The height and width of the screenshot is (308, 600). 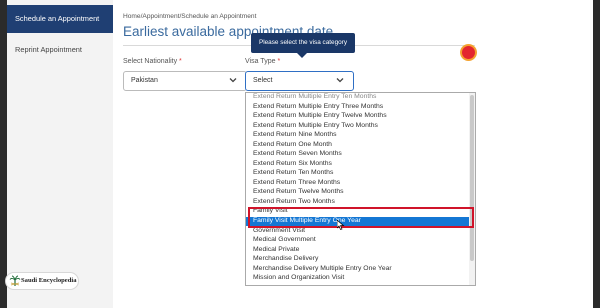 I want to click on right-video-edge, so click(x=596, y=154).